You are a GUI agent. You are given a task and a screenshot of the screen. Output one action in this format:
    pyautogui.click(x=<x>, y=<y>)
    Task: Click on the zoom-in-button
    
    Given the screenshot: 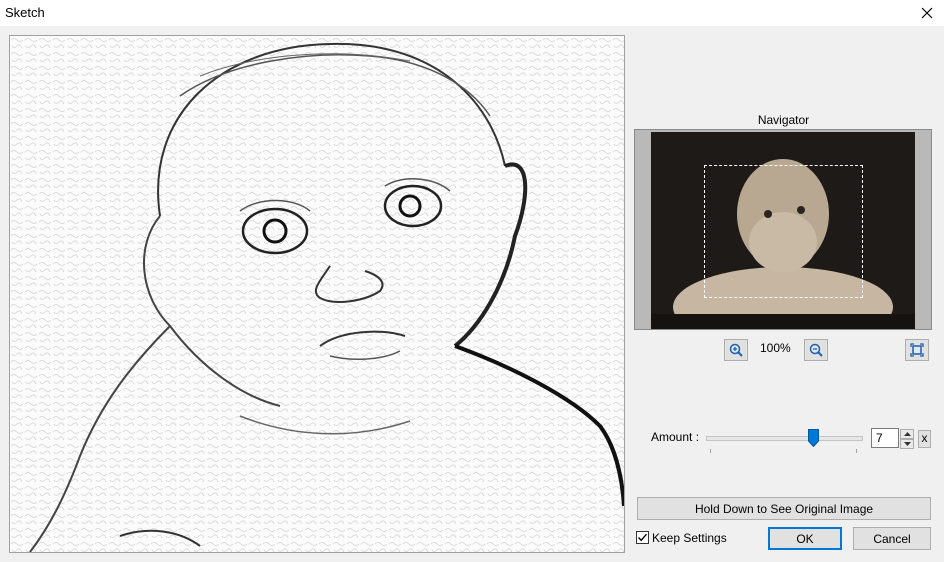 What is the action you would take?
    pyautogui.click(x=736, y=350)
    